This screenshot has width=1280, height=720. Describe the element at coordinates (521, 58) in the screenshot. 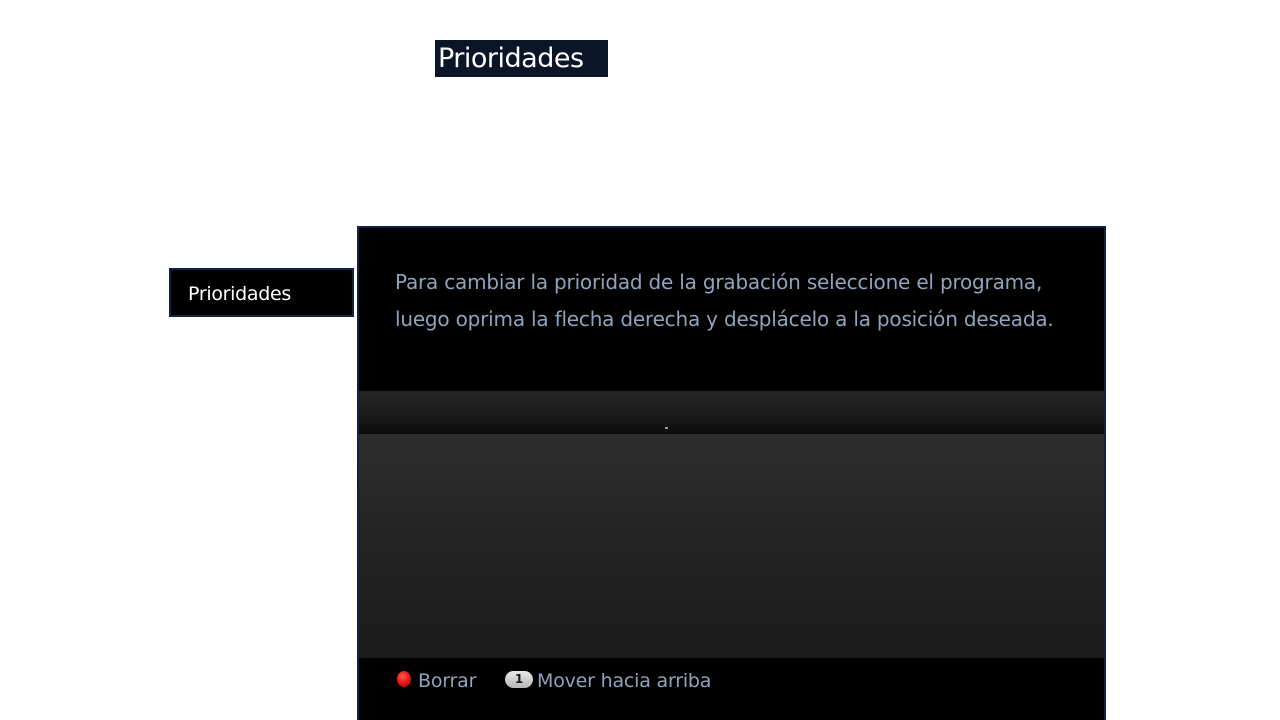

I see `page-title: Prioridades` at that location.